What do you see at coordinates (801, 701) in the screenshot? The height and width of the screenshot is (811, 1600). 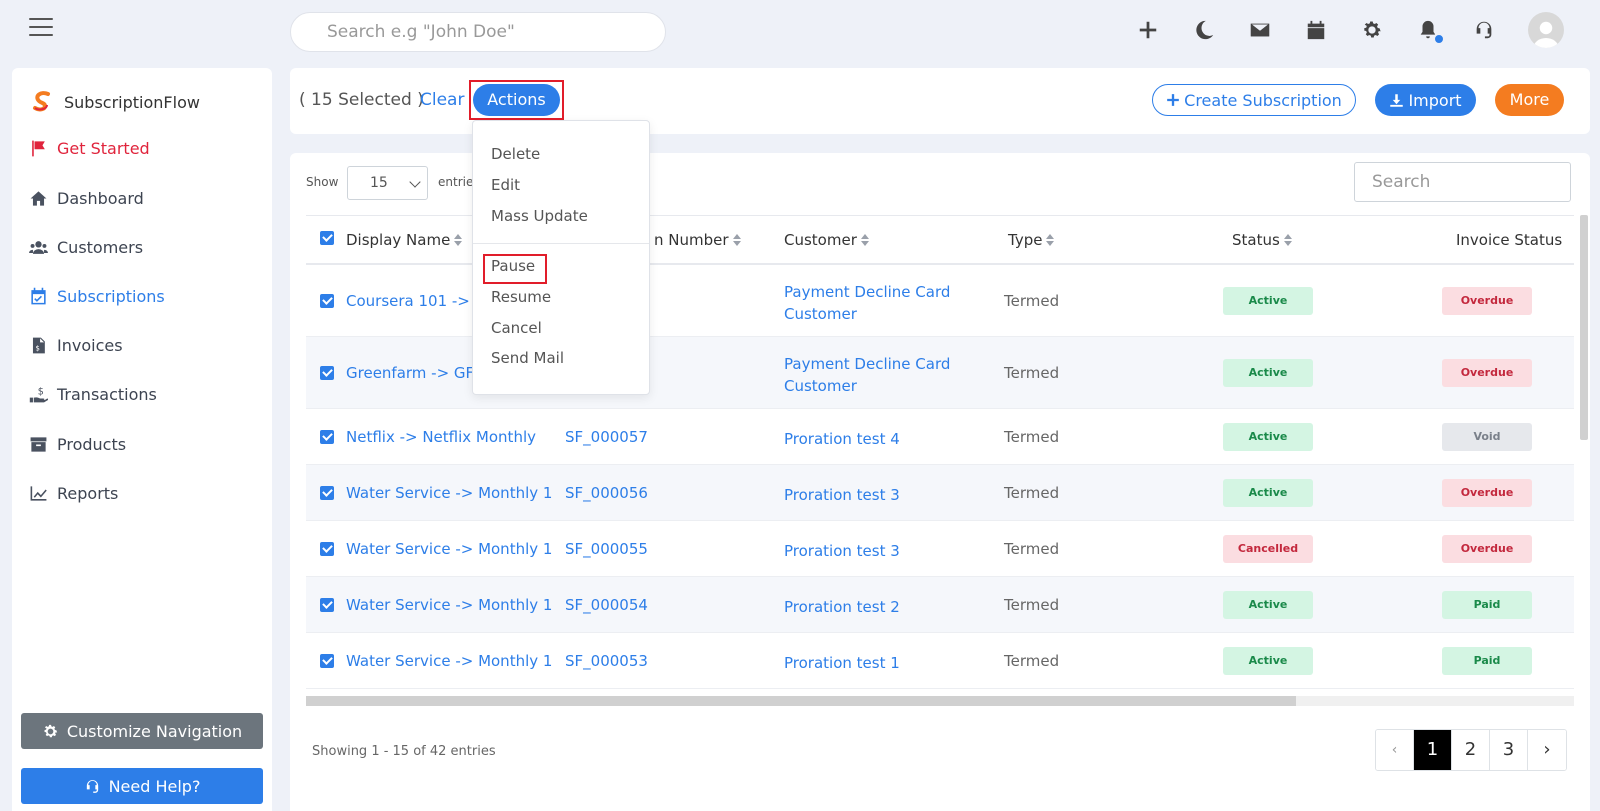 I see `horizontal-scrollbar-thumb` at bounding box center [801, 701].